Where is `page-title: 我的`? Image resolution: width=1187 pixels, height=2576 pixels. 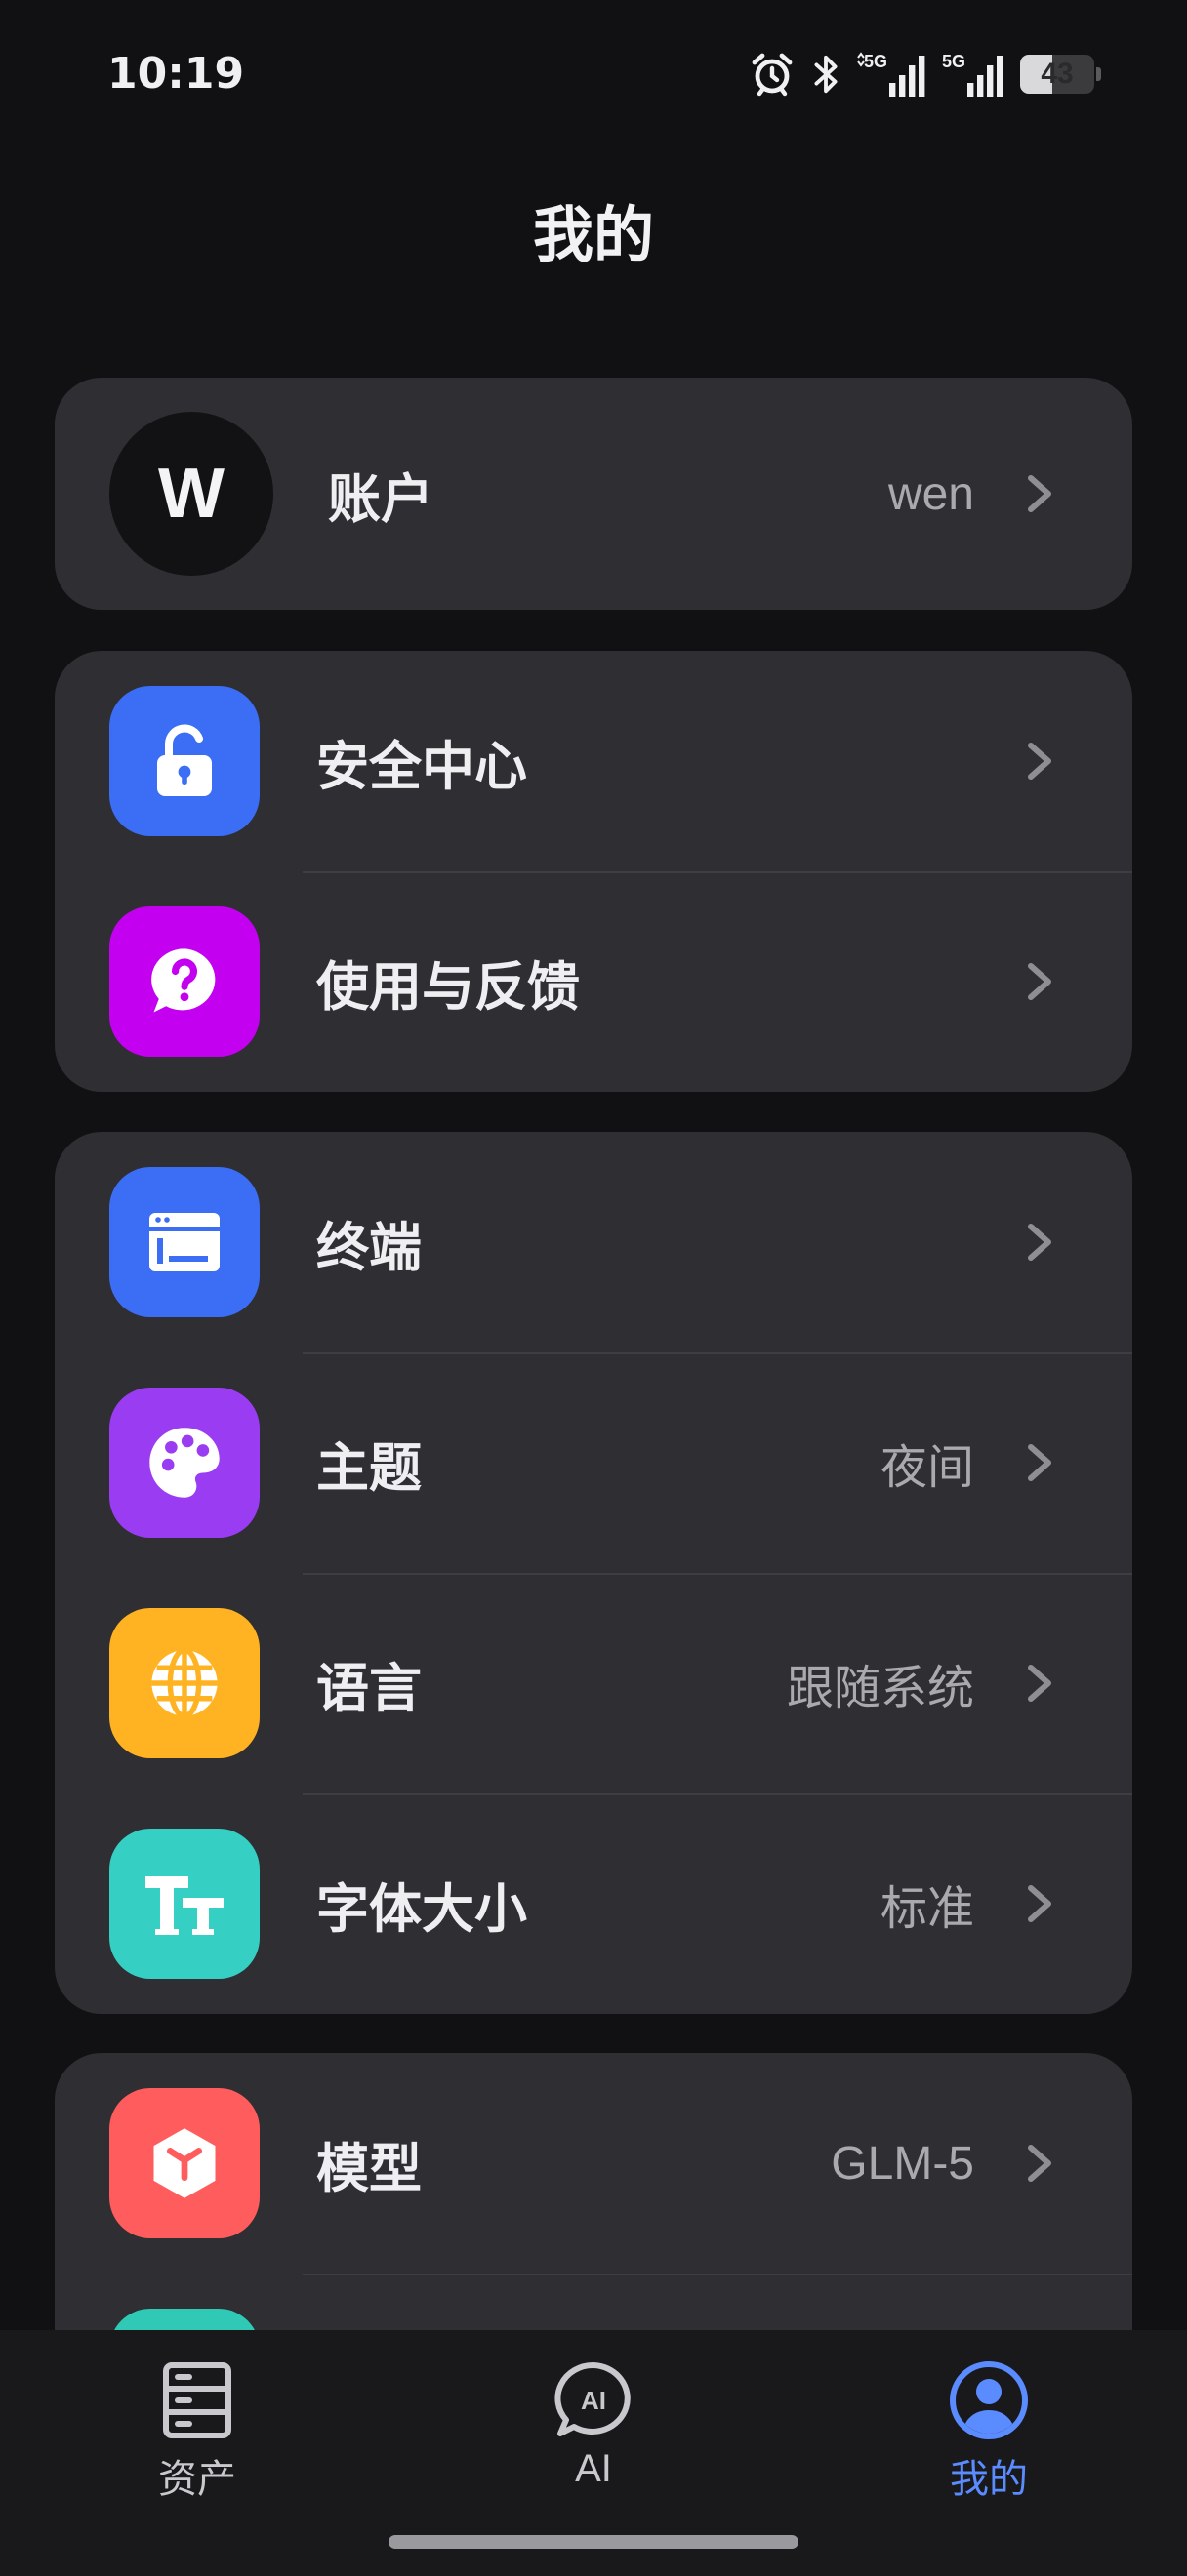 page-title: 我的 is located at coordinates (593, 234).